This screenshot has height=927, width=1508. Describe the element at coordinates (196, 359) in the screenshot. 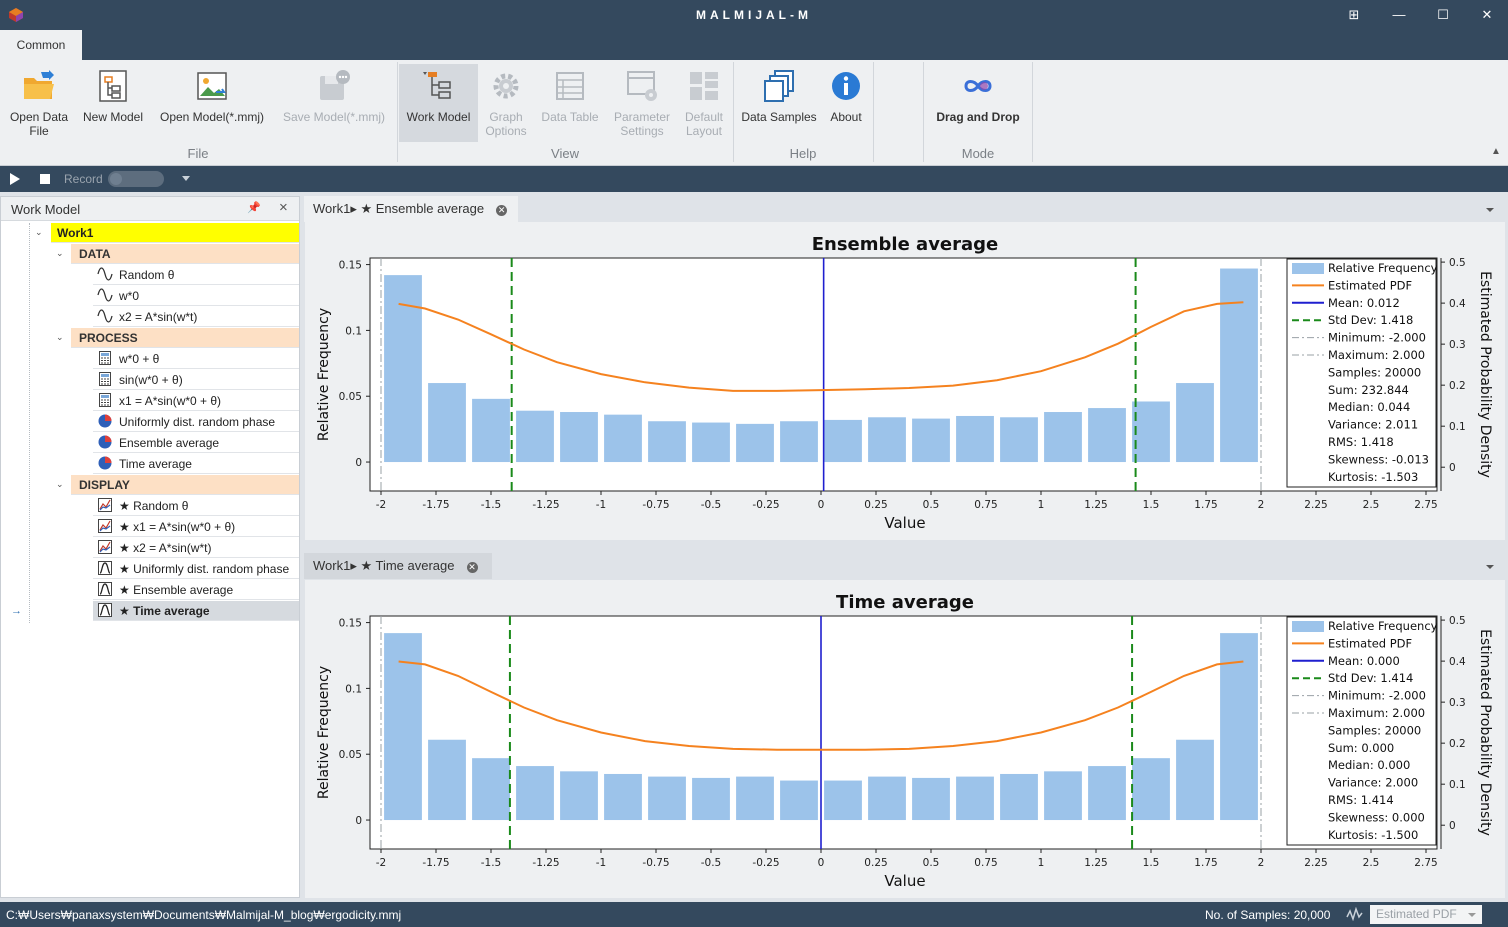

I see `tree-item-process: w*0 + θ` at that location.